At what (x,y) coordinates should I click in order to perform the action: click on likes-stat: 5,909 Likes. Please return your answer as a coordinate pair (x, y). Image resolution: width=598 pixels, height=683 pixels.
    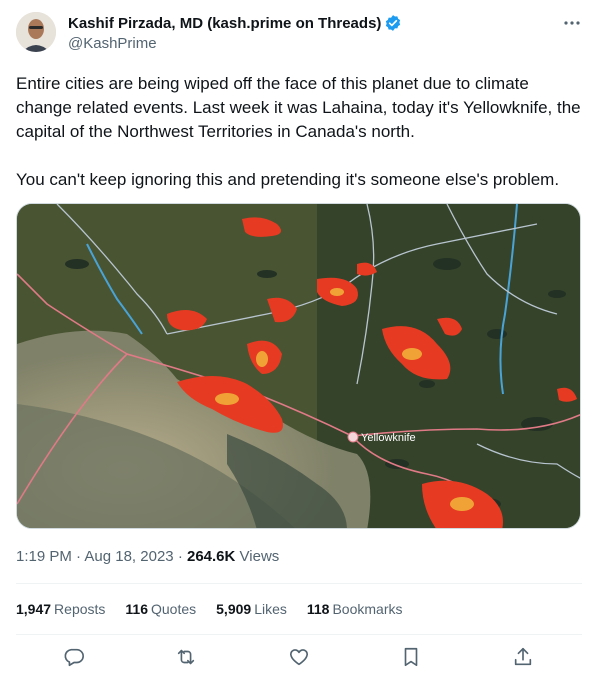
    Looking at the image, I should click on (251, 609).